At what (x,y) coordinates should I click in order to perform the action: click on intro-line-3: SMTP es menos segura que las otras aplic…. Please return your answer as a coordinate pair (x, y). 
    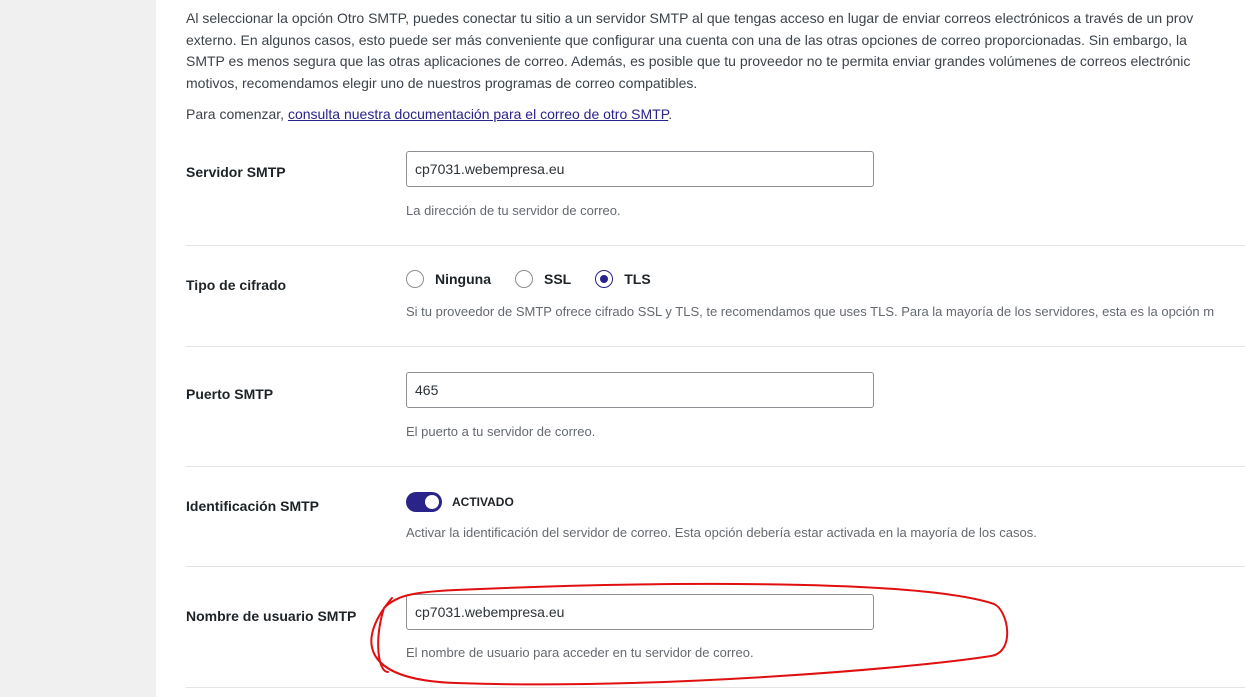
    Looking at the image, I should click on (688, 61).